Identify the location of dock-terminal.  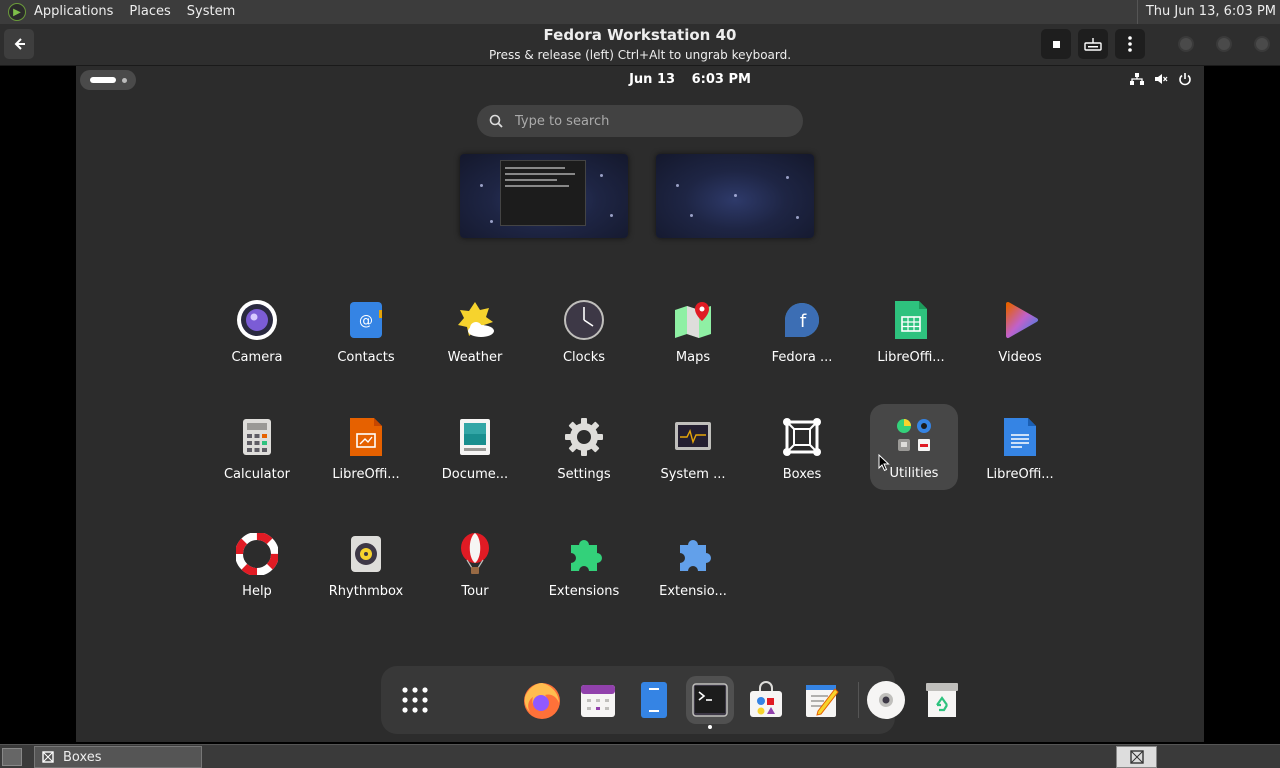
(710, 702).